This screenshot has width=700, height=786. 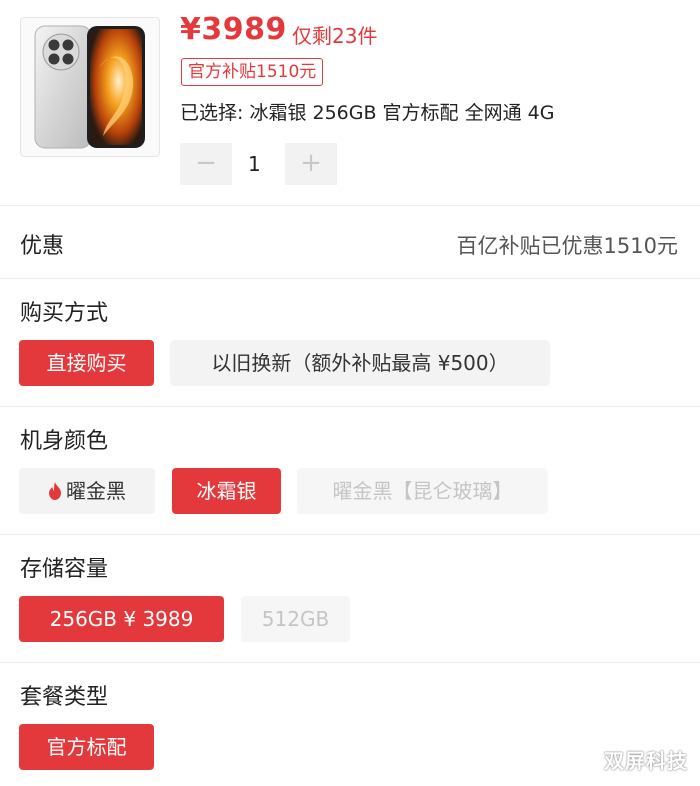 I want to click on storage-option-256gb: 256GB ¥ 3989, so click(x=121, y=619).